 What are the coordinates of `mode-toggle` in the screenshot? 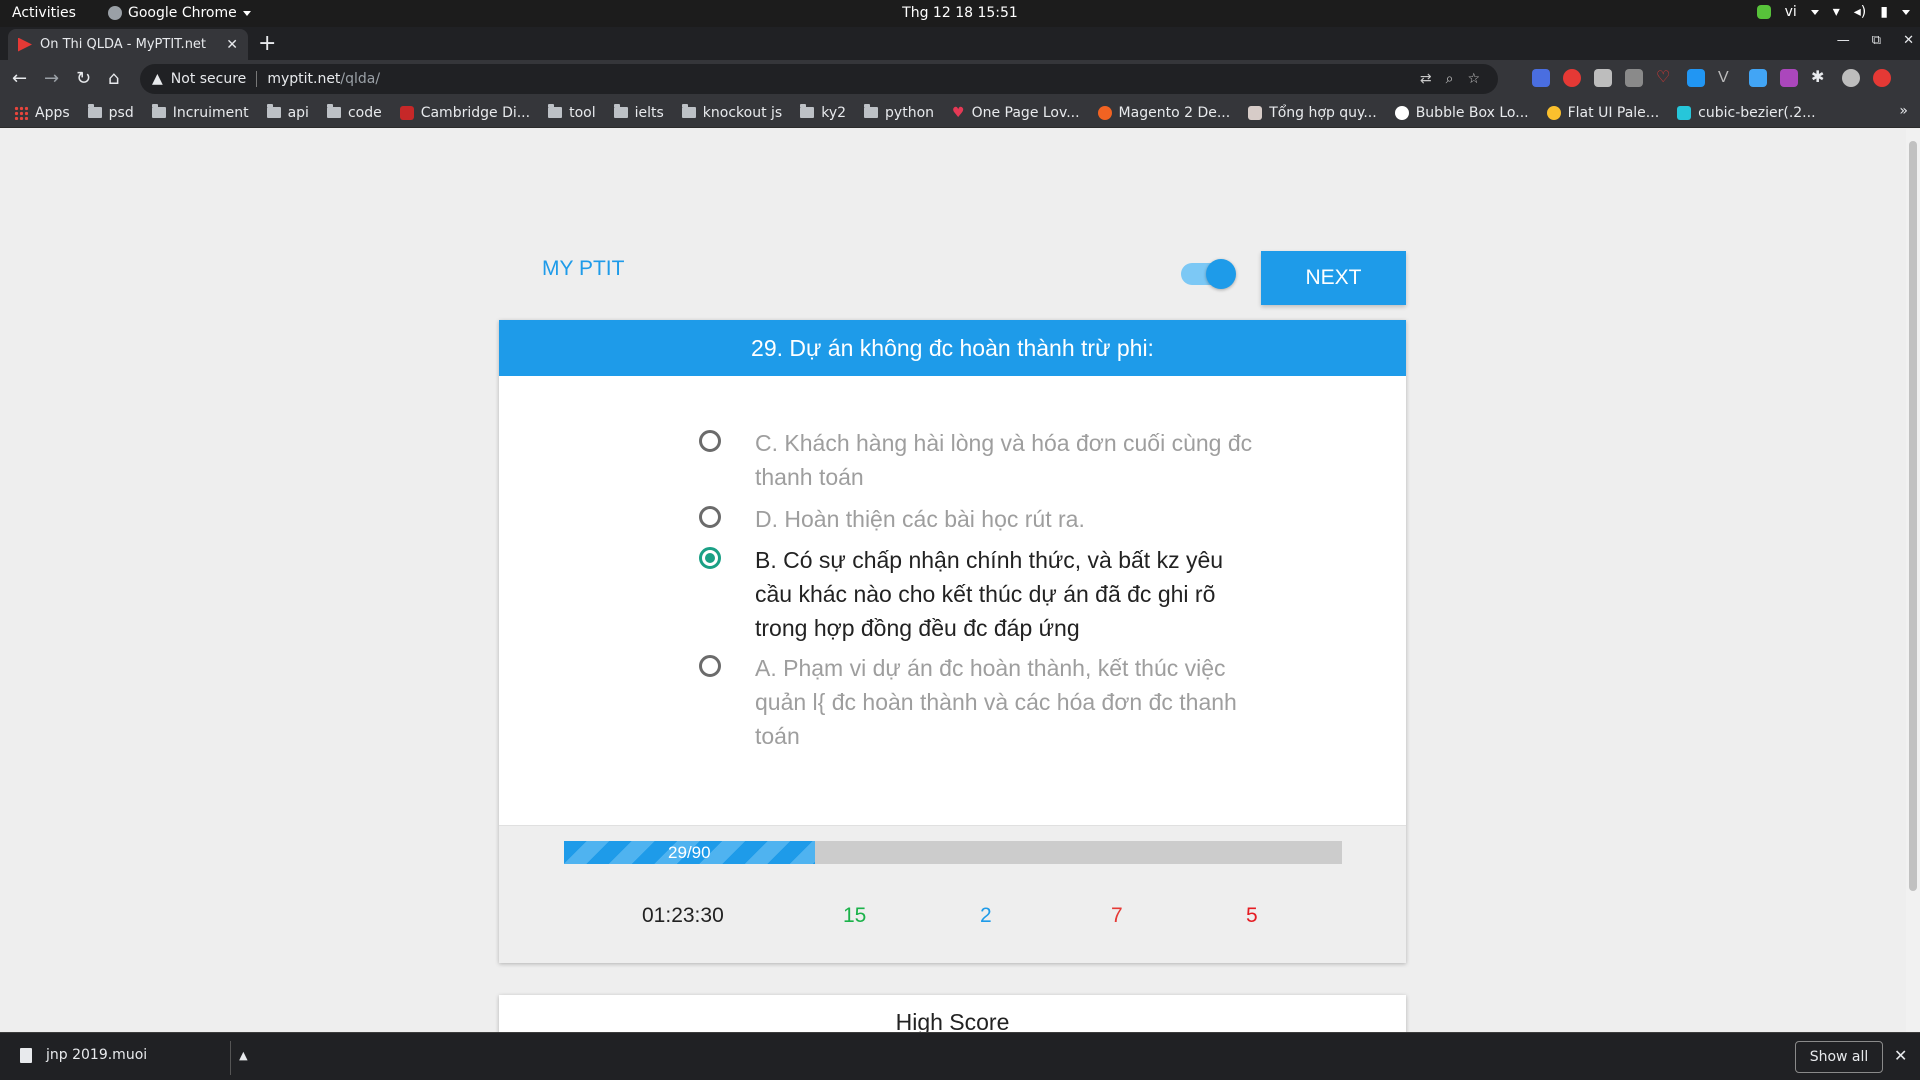 It's located at (1208, 274).